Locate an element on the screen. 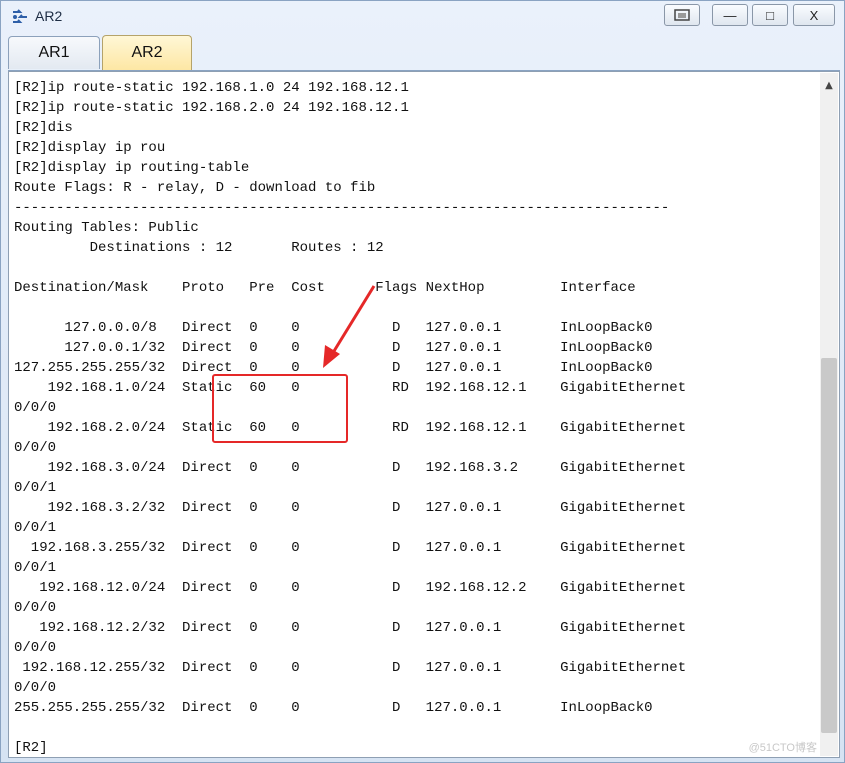 The height and width of the screenshot is (763, 845). tab-ar2: AR2 is located at coordinates (147, 52).